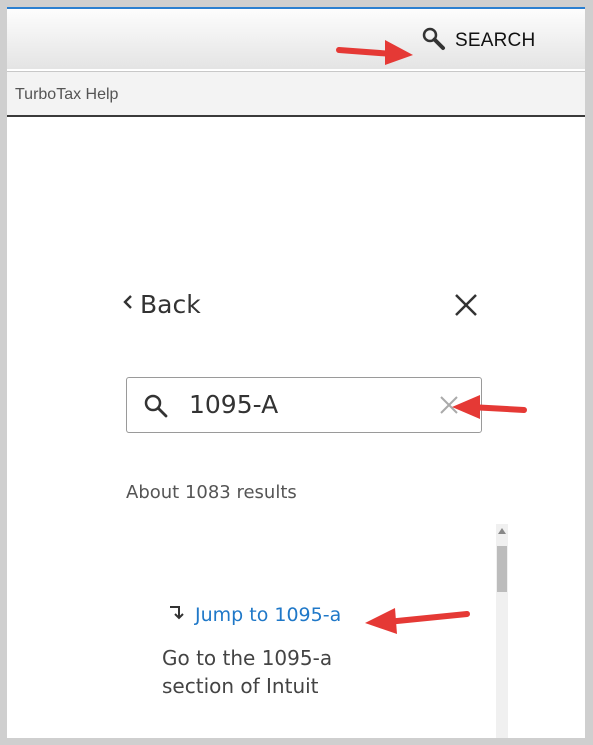 The height and width of the screenshot is (745, 593). What do you see at coordinates (296, 38) in the screenshot?
I see `top-toolbar: SEARCH` at bounding box center [296, 38].